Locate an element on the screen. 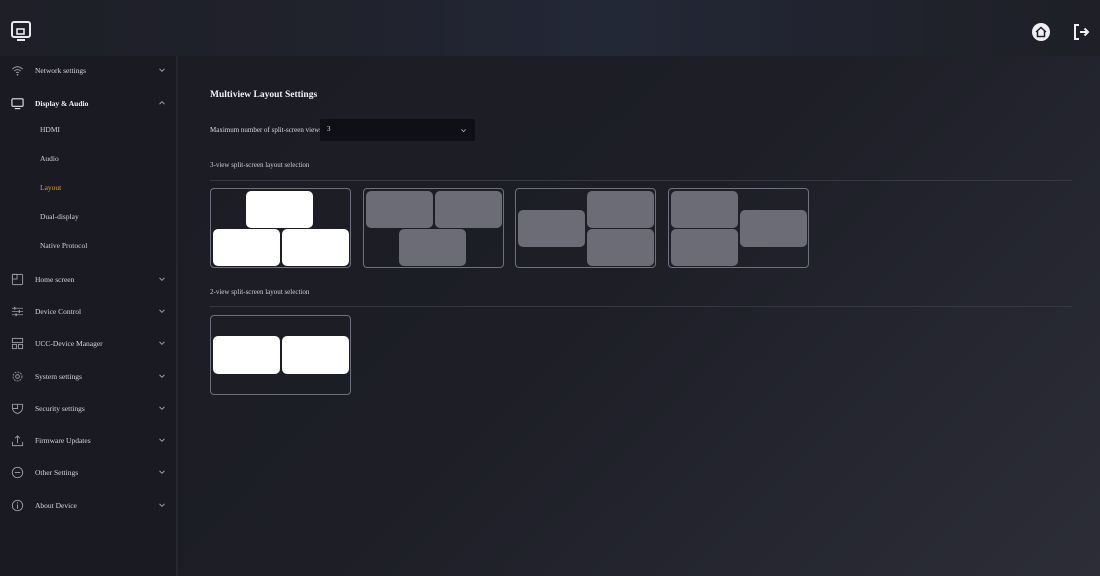 This screenshot has width=1100, height=576. more-icon is located at coordinates (17, 472).